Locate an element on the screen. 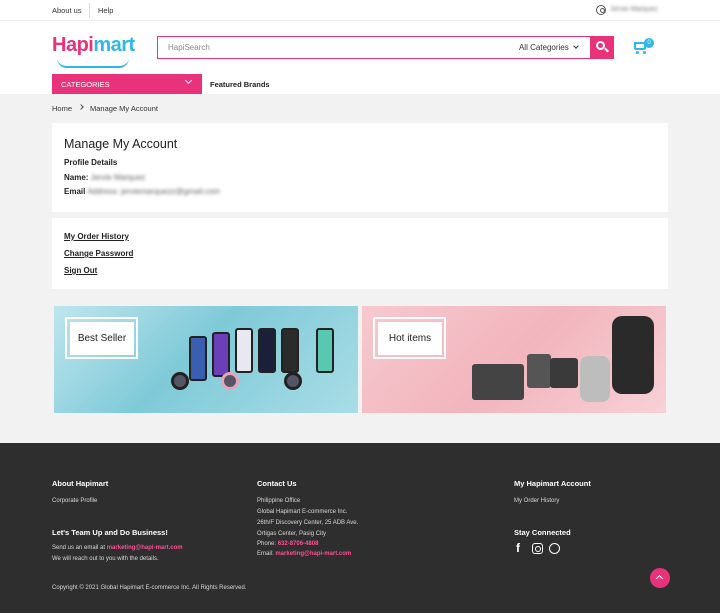  chevron-right-icon is located at coordinates (81, 107).